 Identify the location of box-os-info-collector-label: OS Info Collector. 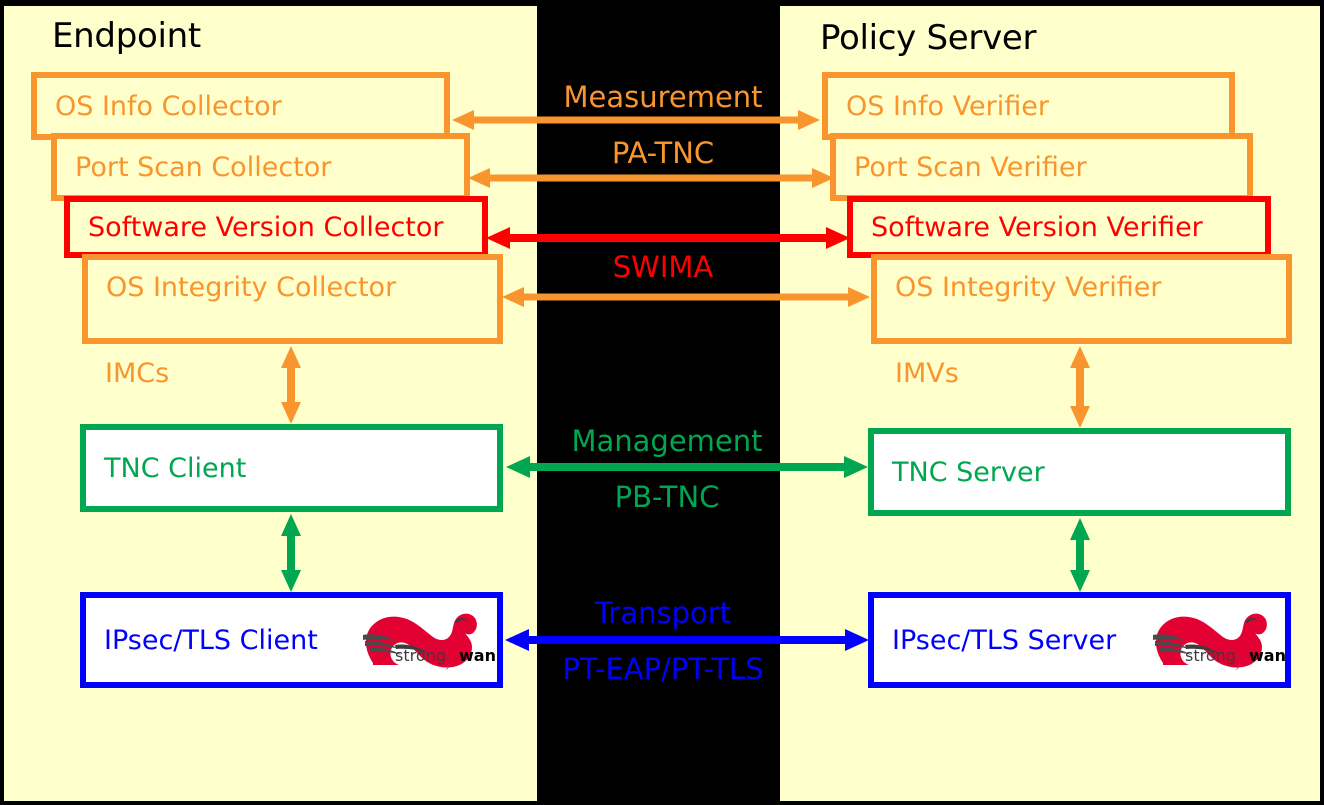
(168, 106).